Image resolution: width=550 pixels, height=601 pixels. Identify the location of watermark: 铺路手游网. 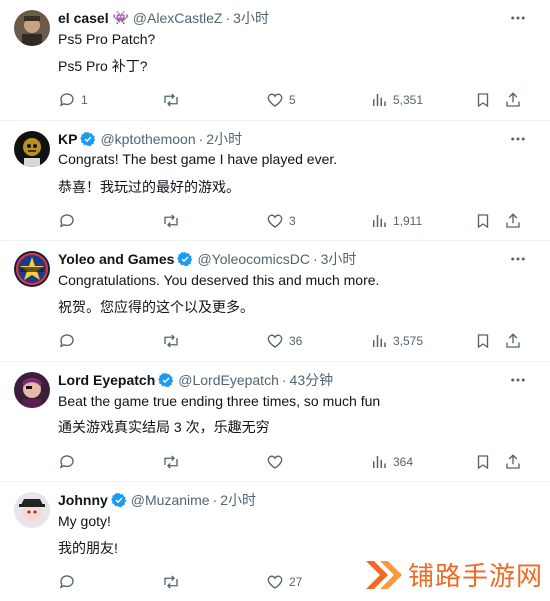
(452, 574).